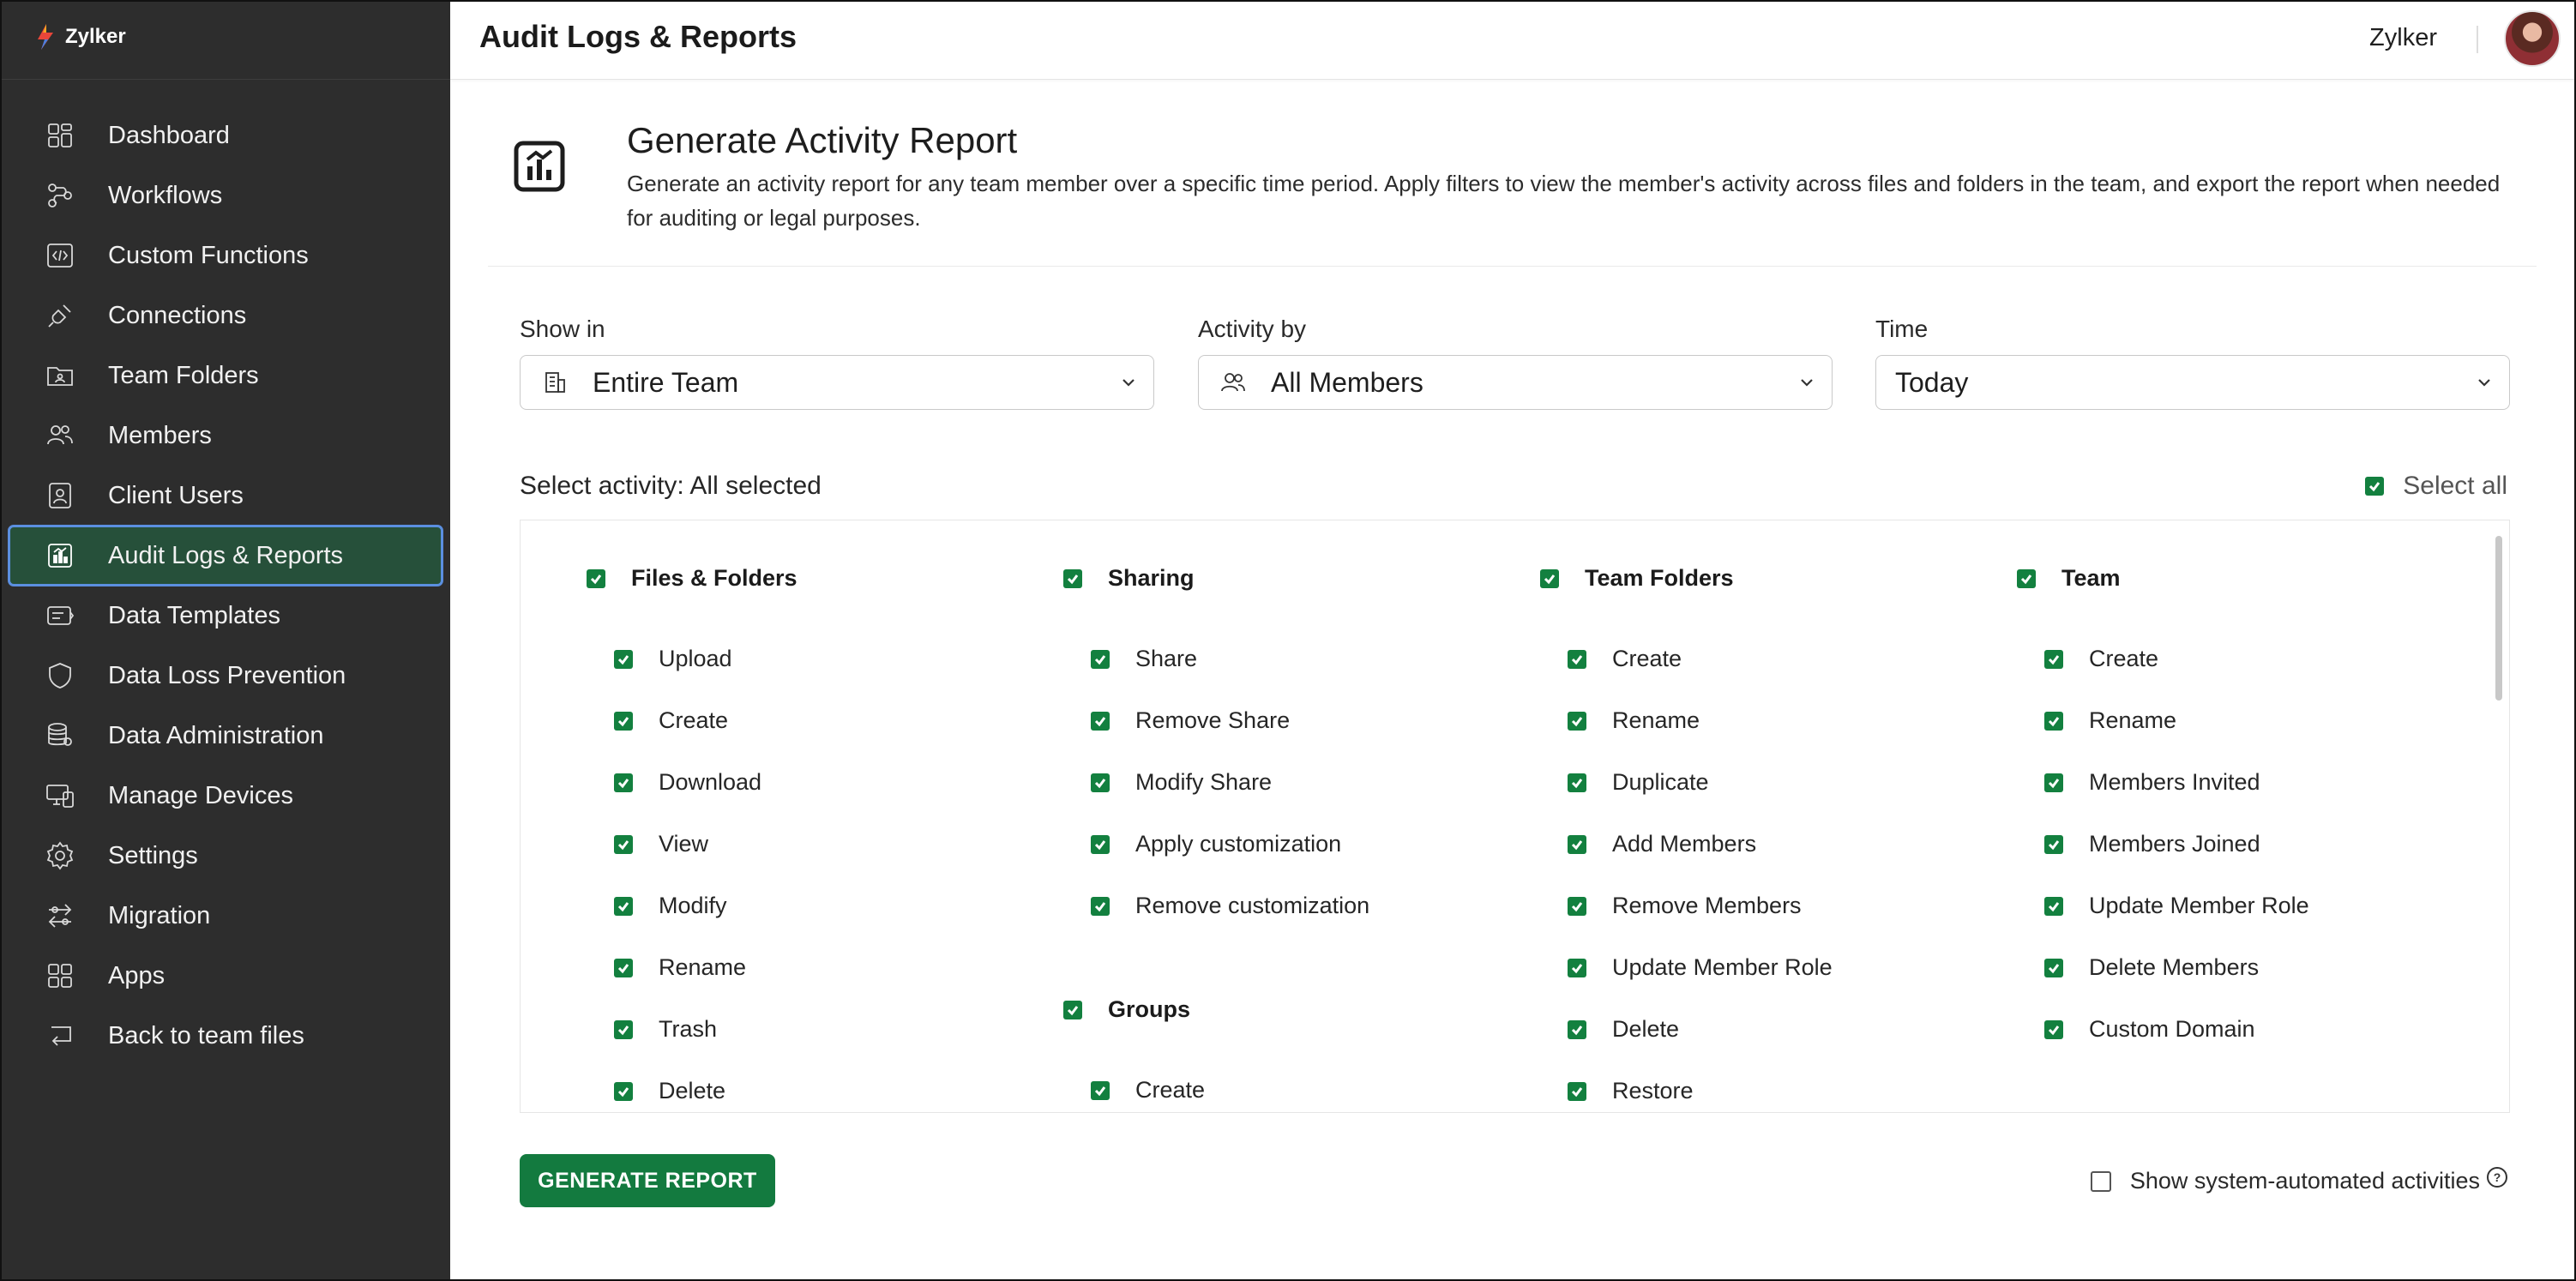 The width and height of the screenshot is (2576, 1281). Describe the element at coordinates (710, 782) in the screenshot. I see `activity-label: Download` at that location.